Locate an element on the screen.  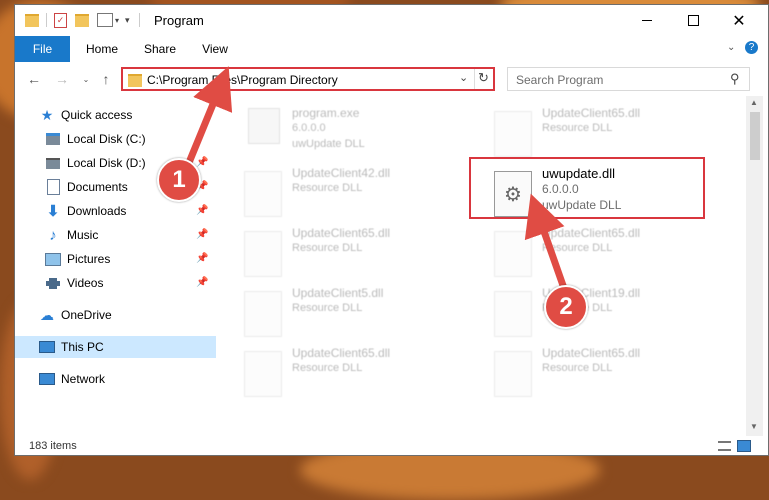
sidebar-item-downloads: ⬇ Downloads 📌 is located at coordinates (126, 211).